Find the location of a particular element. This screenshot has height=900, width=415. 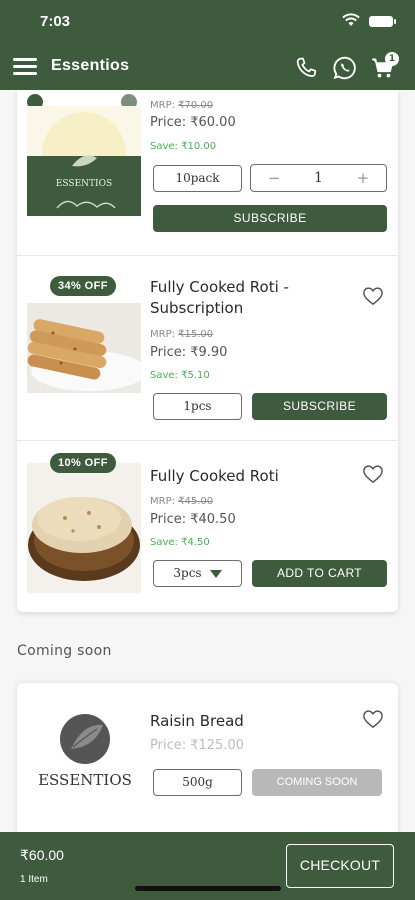

cart-count-badge: 1 is located at coordinates (392, 59).